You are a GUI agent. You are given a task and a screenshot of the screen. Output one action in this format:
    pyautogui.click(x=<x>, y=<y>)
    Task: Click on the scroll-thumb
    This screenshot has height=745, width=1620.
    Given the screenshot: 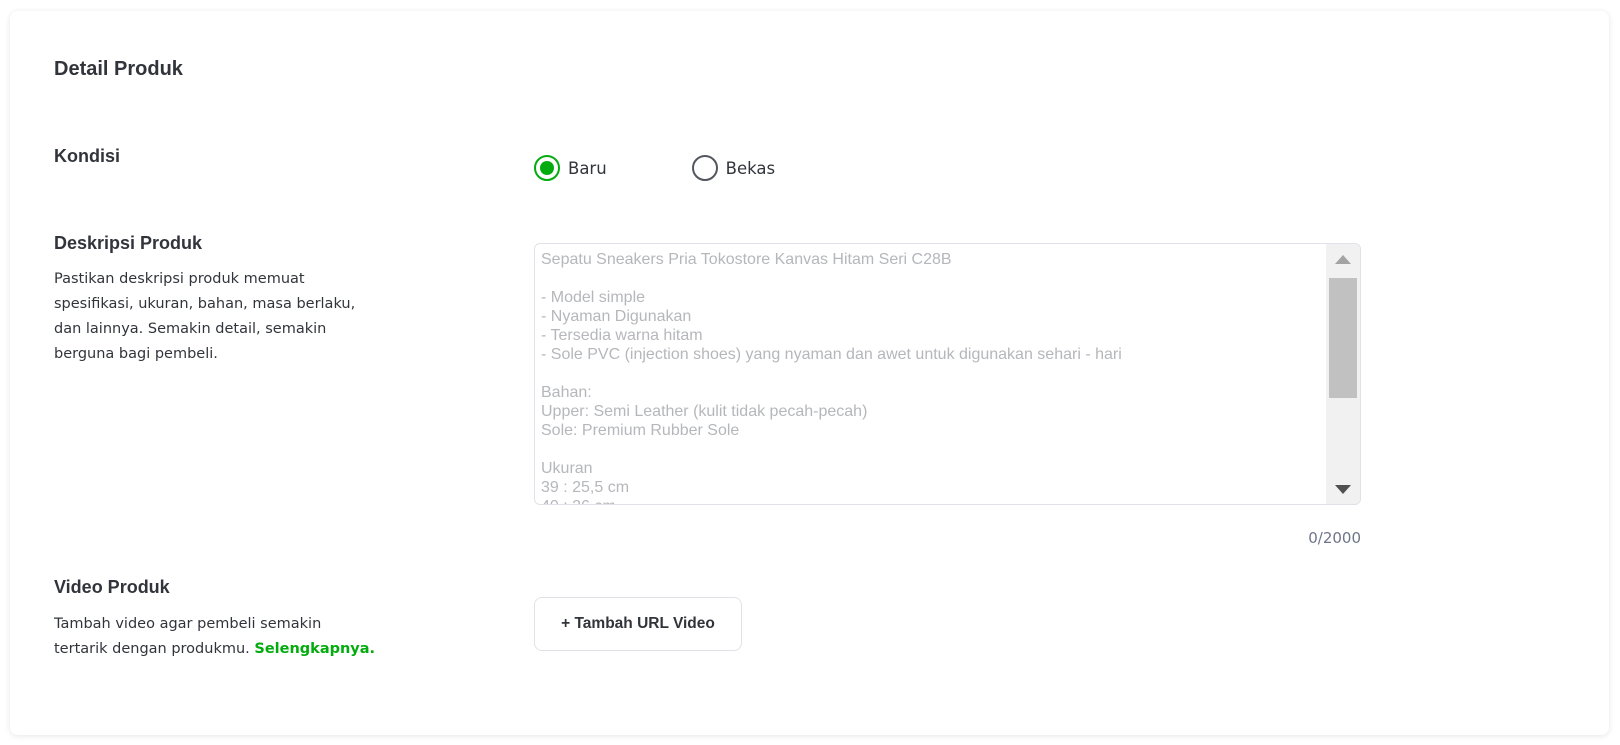 What is the action you would take?
    pyautogui.click(x=1343, y=338)
    